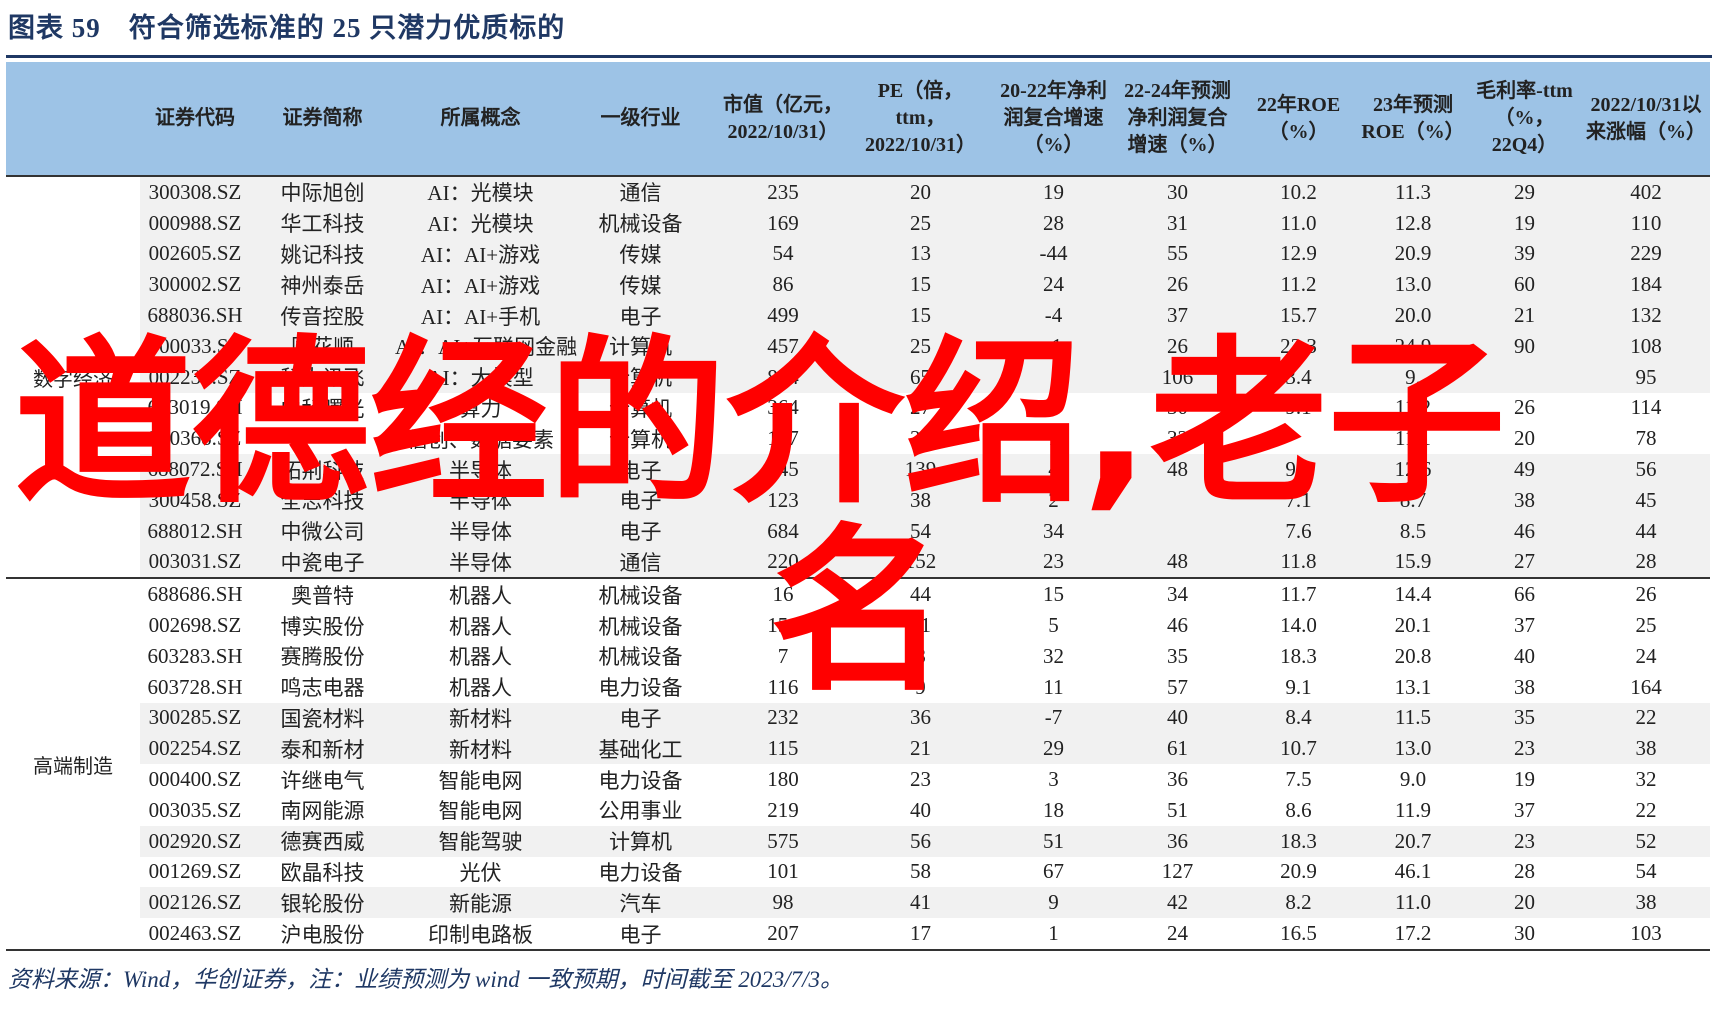  Describe the element at coordinates (783, 749) in the screenshot. I see `table-cell: 115` at that location.